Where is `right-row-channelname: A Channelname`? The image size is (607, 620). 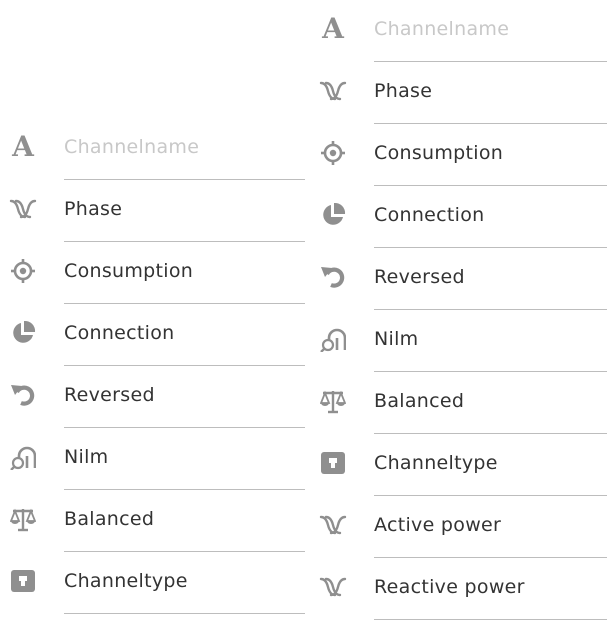
right-row-channelname: A Channelname is located at coordinates (458, 31).